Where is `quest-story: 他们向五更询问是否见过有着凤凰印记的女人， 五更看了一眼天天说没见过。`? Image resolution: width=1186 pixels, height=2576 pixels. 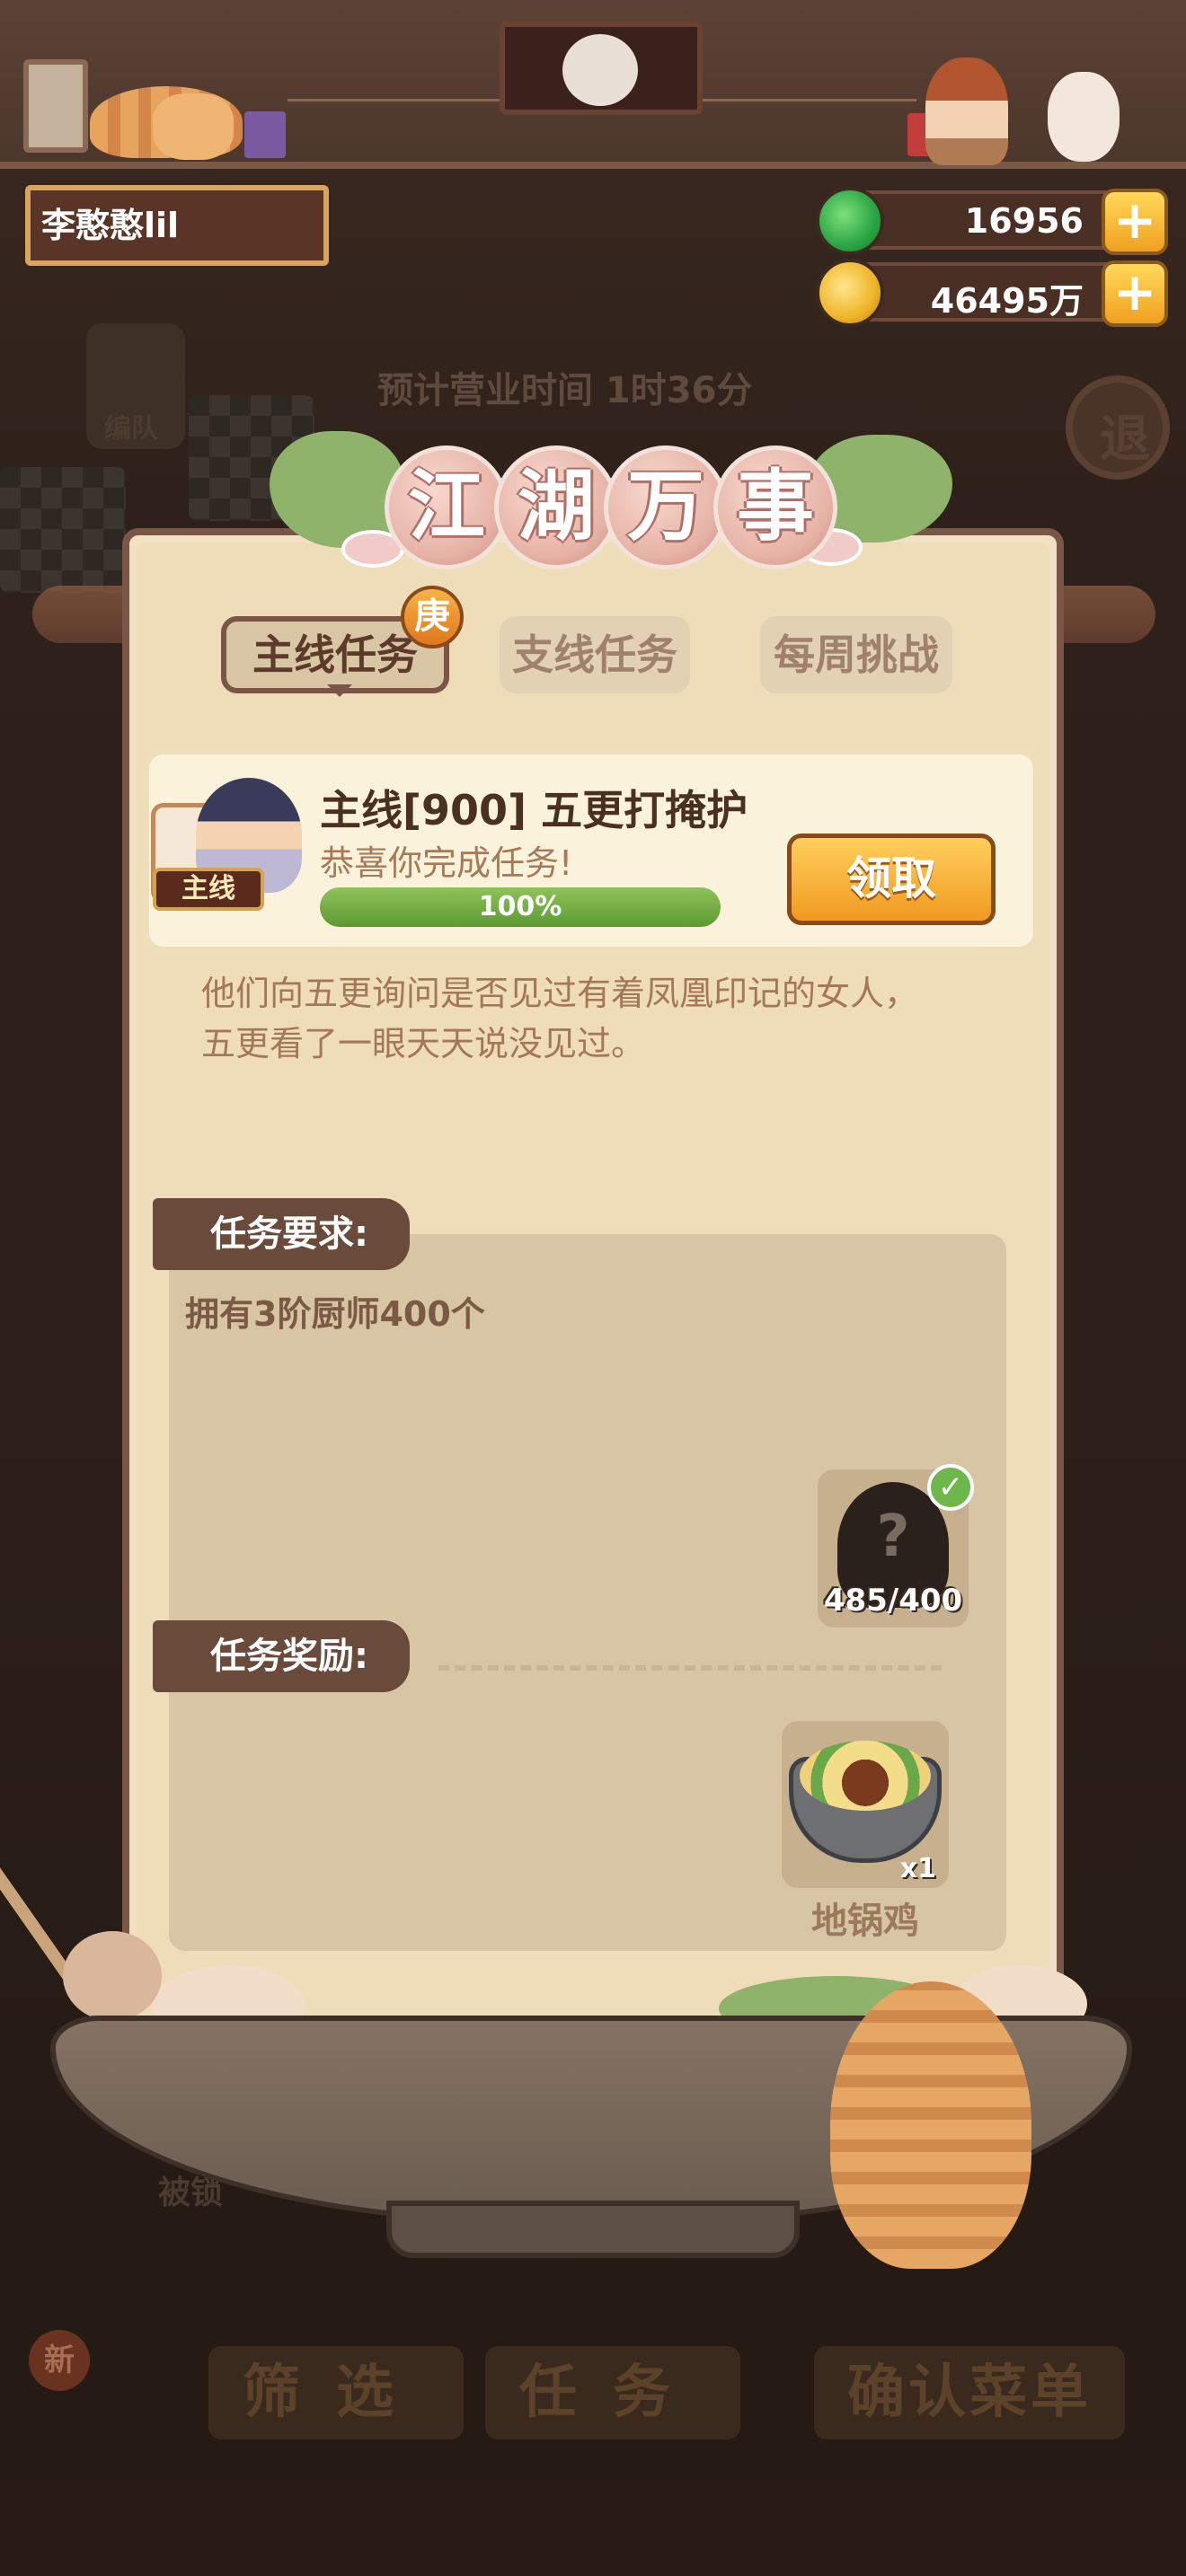 quest-story: 他们向五更询问是否见过有着凤凰印记的女人， 五更看了一眼天天说没见过。 is located at coordinates (605, 1018).